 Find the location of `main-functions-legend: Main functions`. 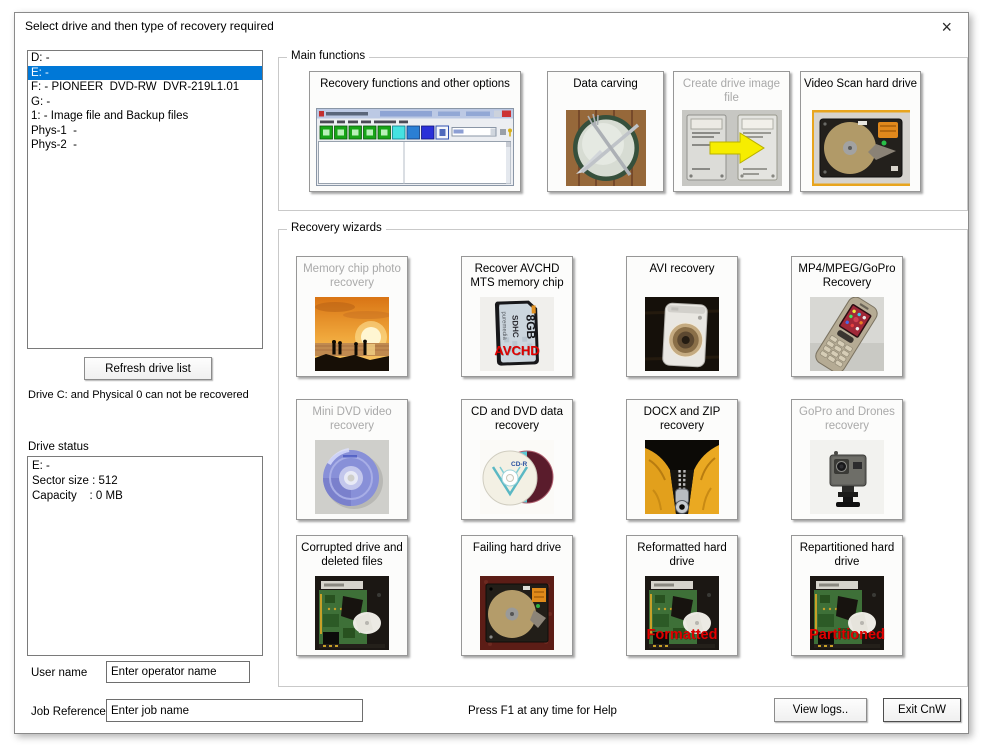

main-functions-legend: Main functions is located at coordinates (328, 56).